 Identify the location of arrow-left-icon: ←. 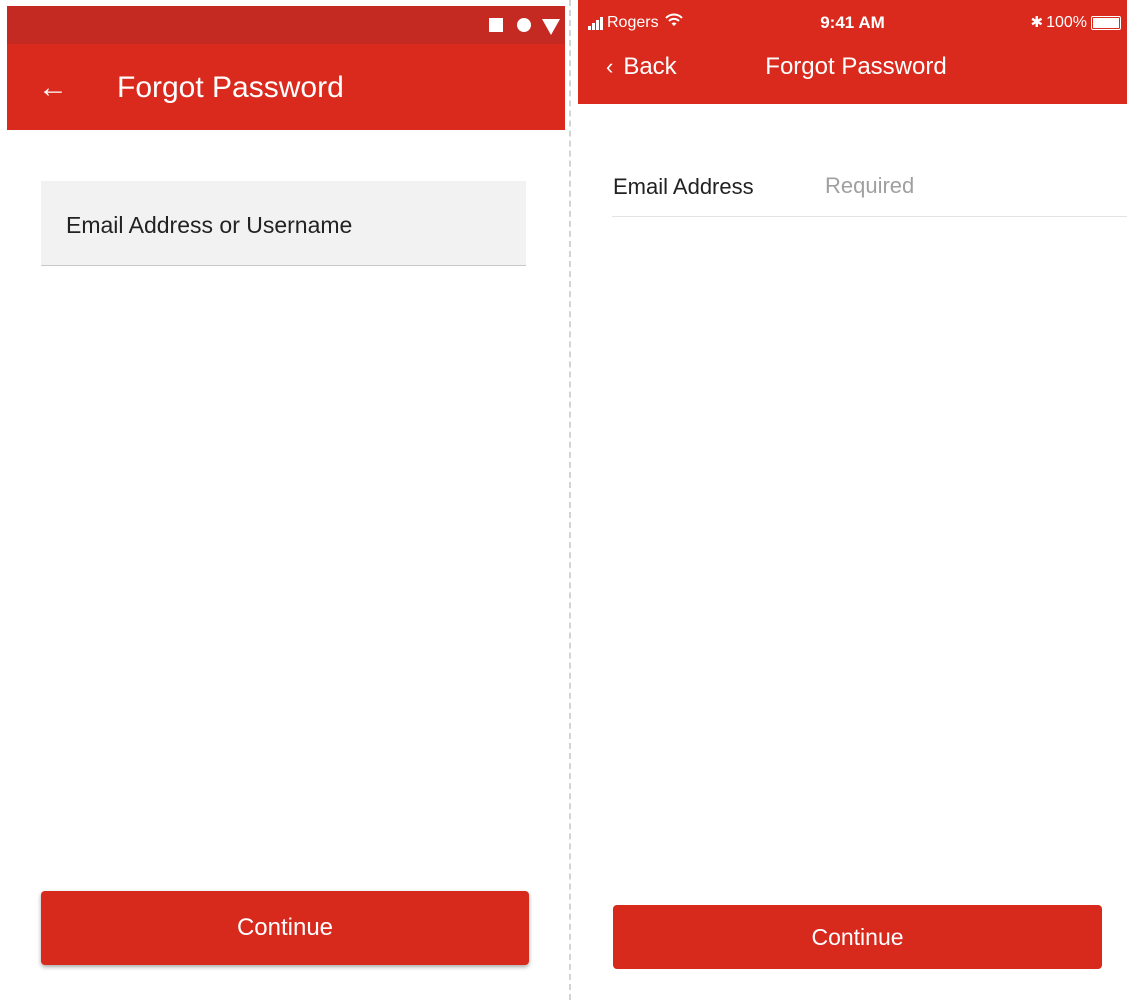
(53, 88).